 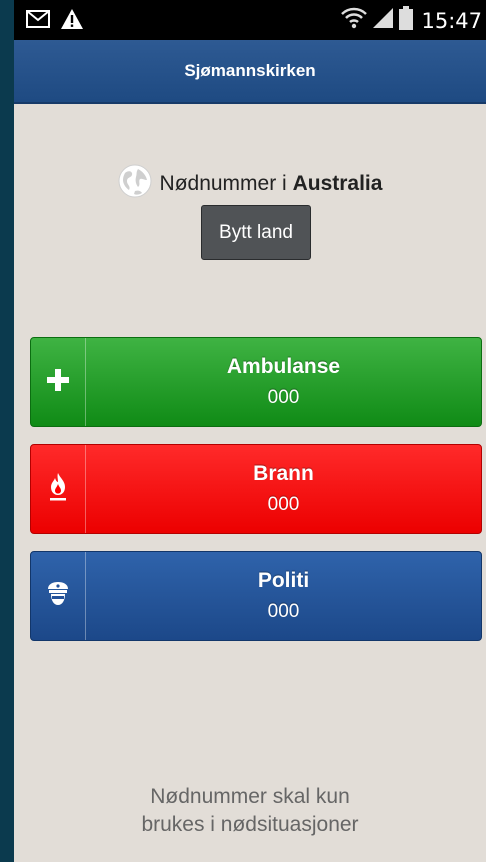 I want to click on fire-icon, so click(x=58, y=489).